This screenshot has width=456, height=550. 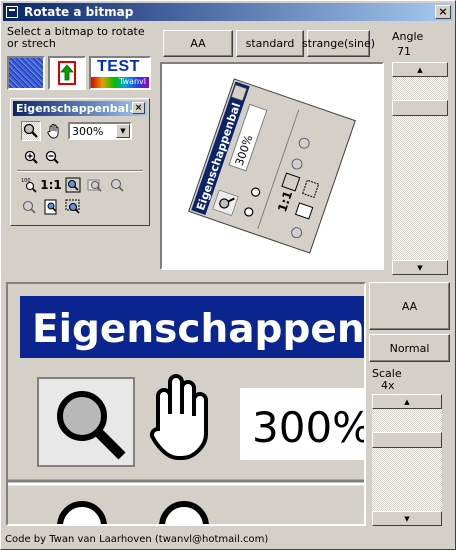 What do you see at coordinates (12, 12) in the screenshot?
I see `app-icon` at bounding box center [12, 12].